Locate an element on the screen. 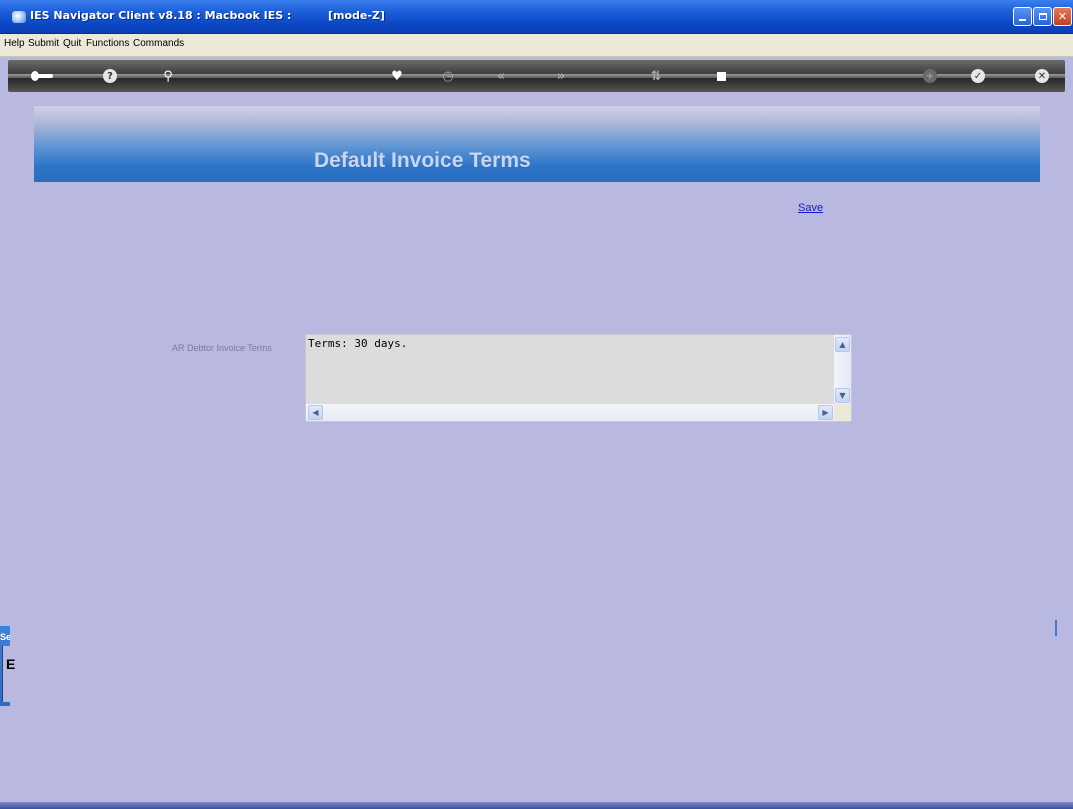 The width and height of the screenshot is (1073, 809). rewind-icon: « is located at coordinates (501, 76).